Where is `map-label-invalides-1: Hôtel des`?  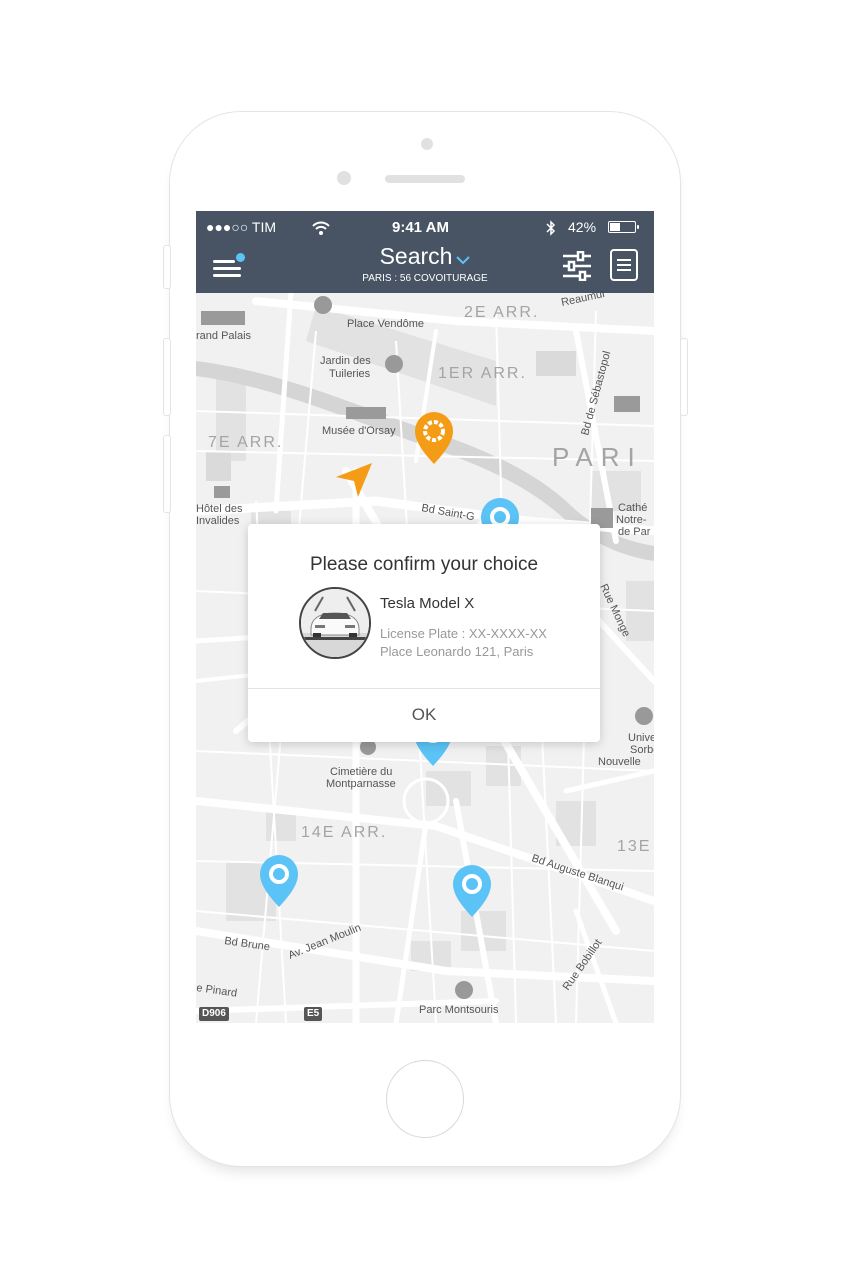
map-label-invalides-1: Hôtel des is located at coordinates (219, 509).